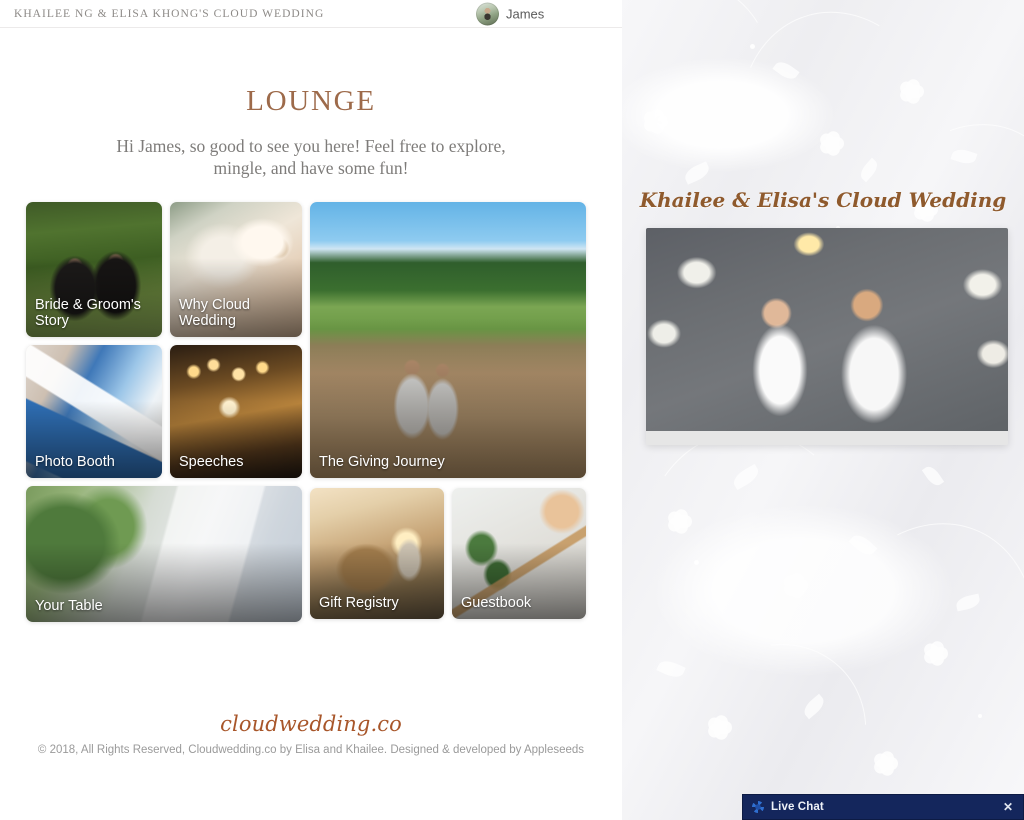 Image resolution: width=1024 pixels, height=820 pixels. I want to click on tile-label: The Giving Journey, so click(382, 462).